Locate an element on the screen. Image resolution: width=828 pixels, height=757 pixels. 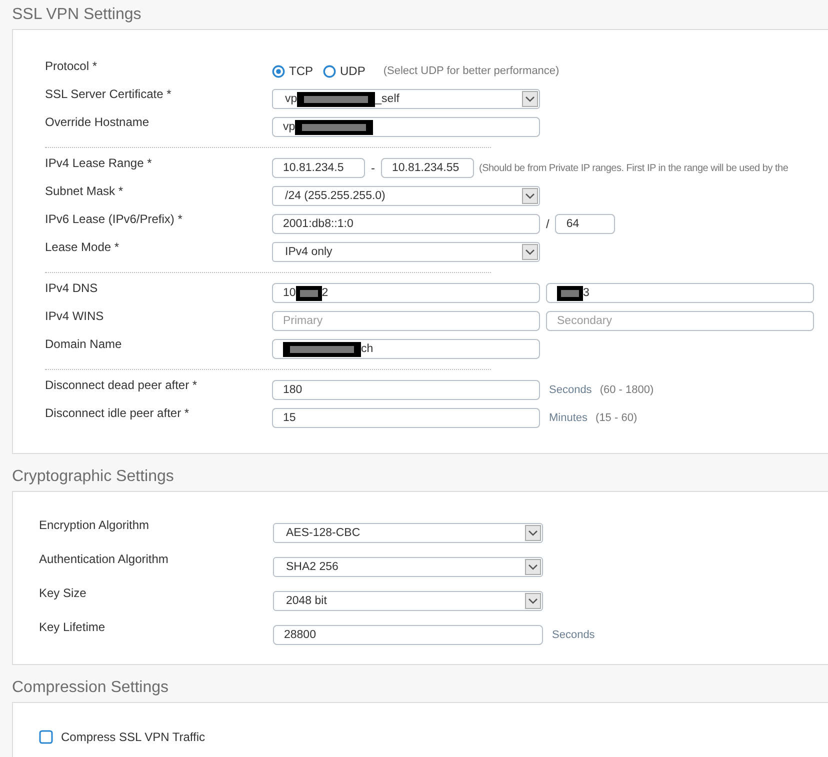
input-field: 10.81.234.5 is located at coordinates (318, 168).